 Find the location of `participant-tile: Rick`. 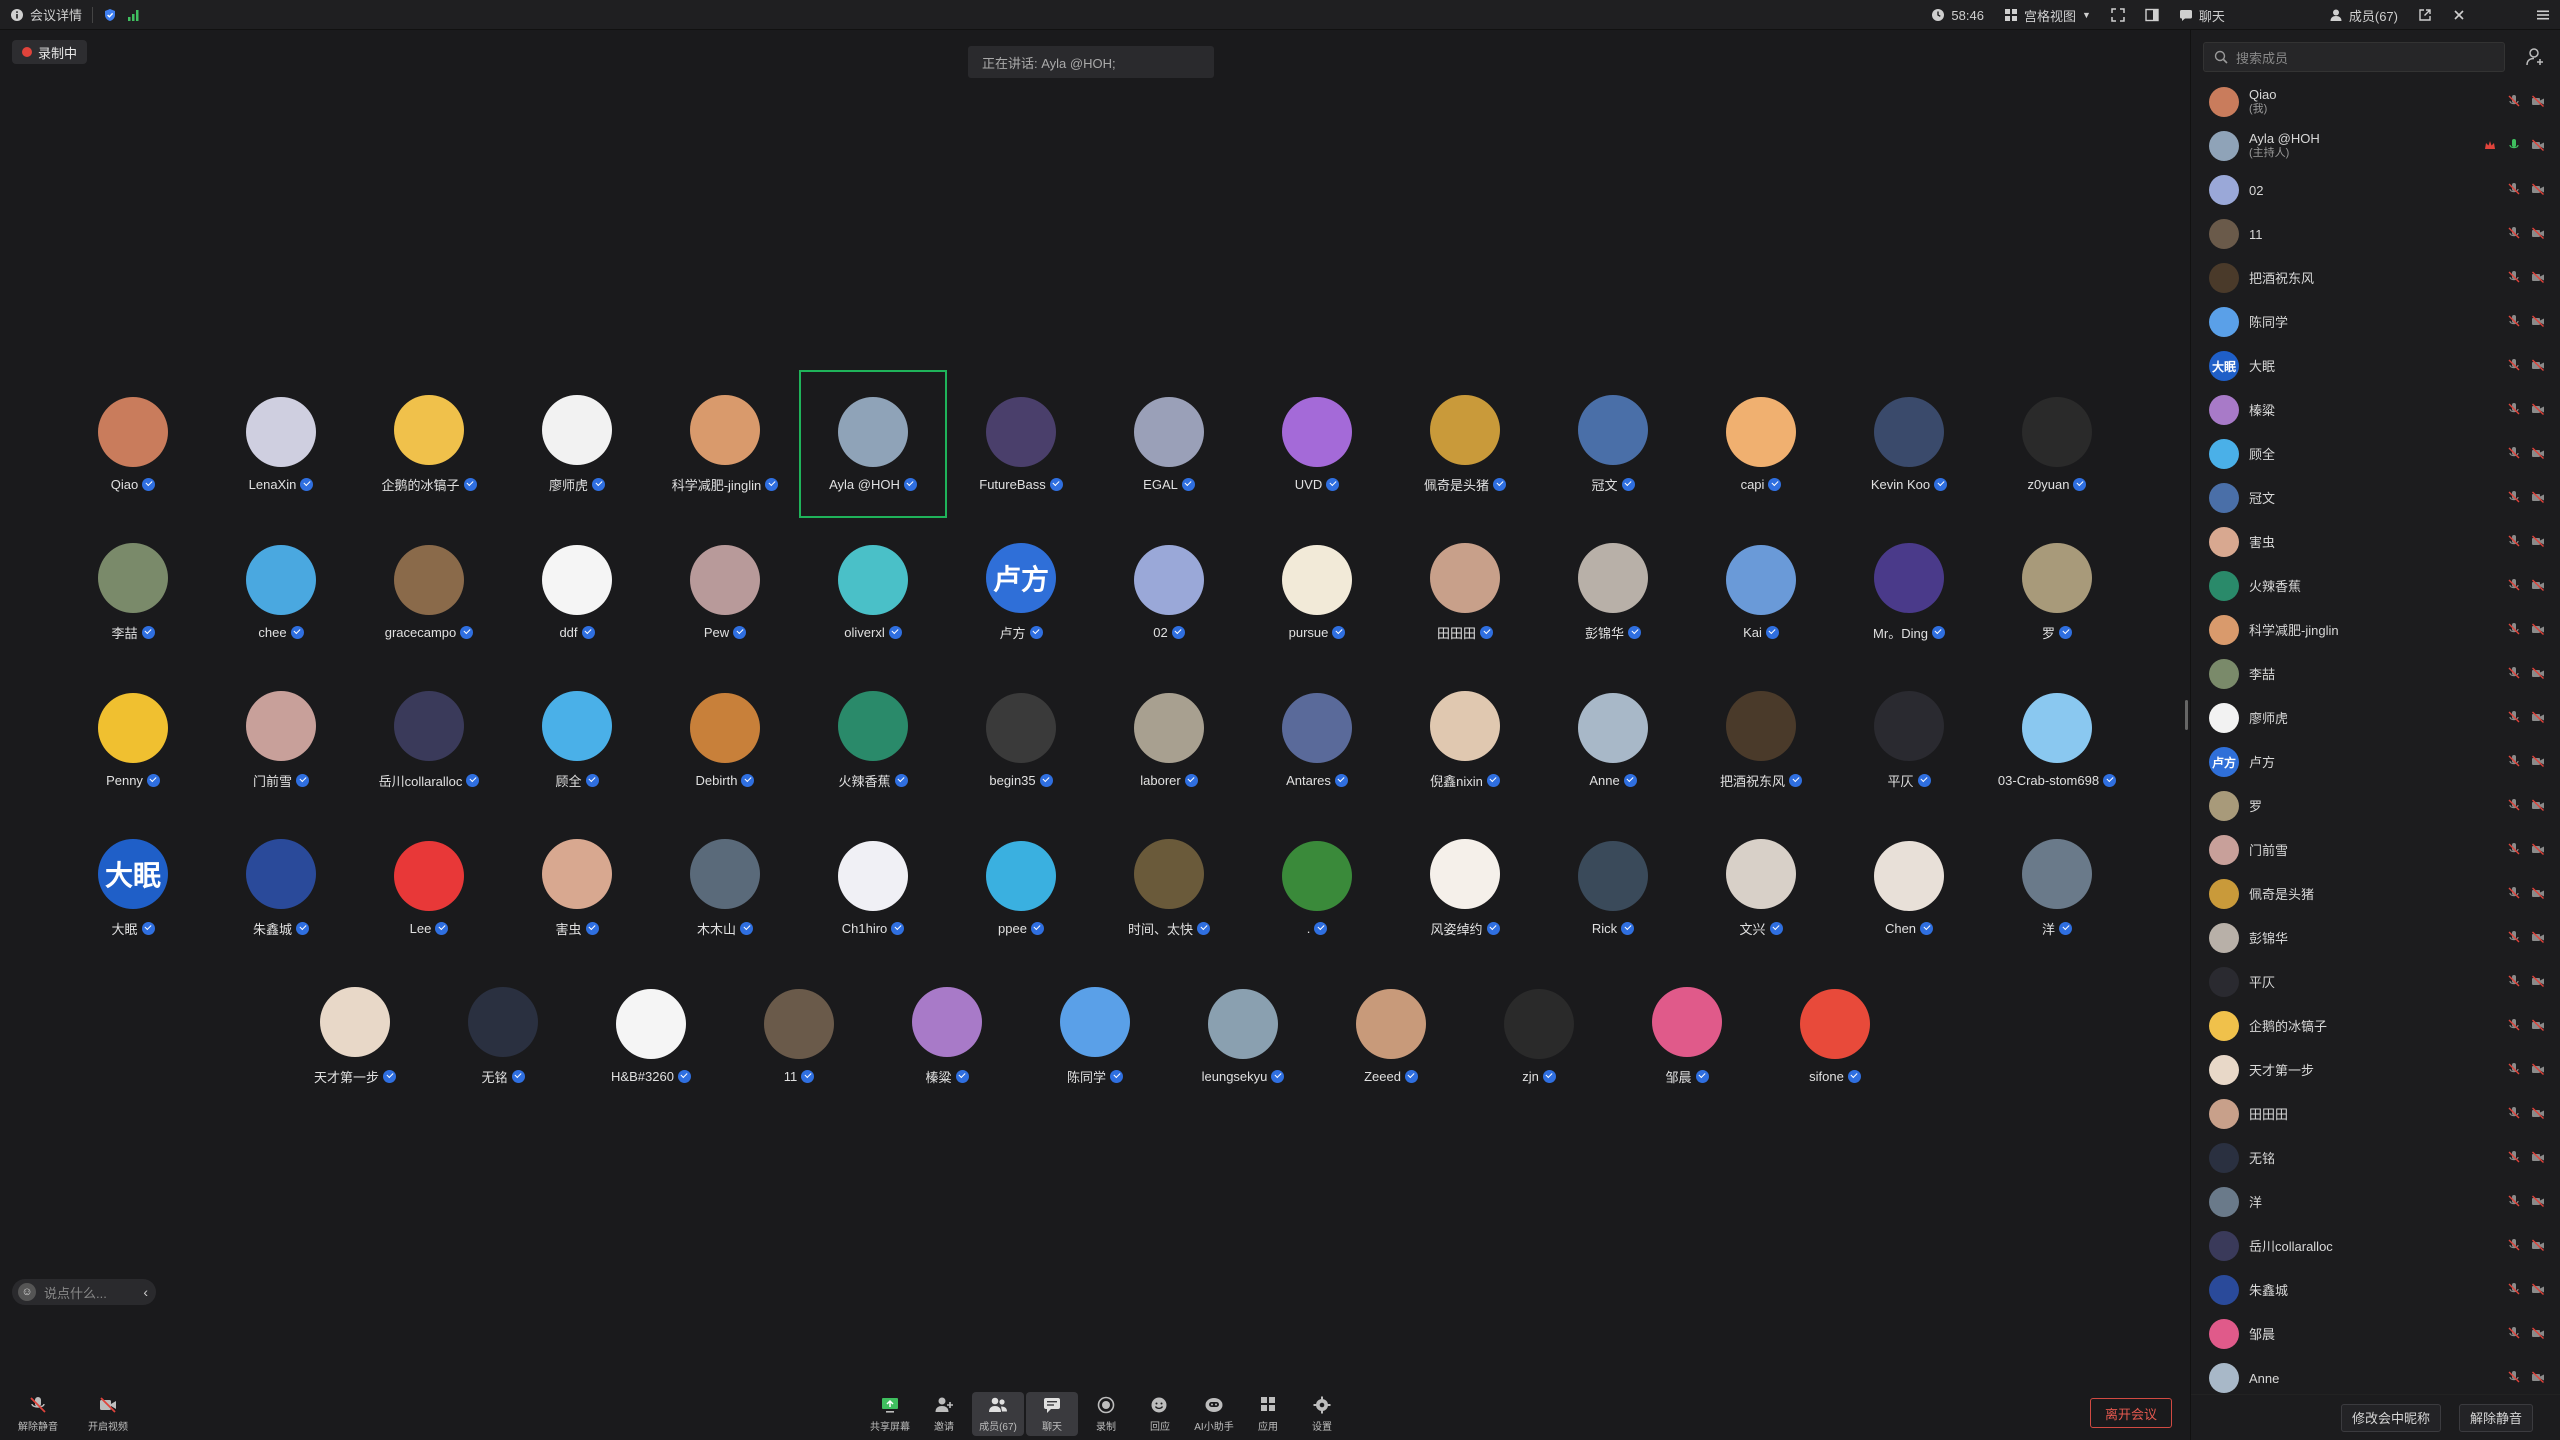

participant-tile: Rick is located at coordinates (1613, 888).